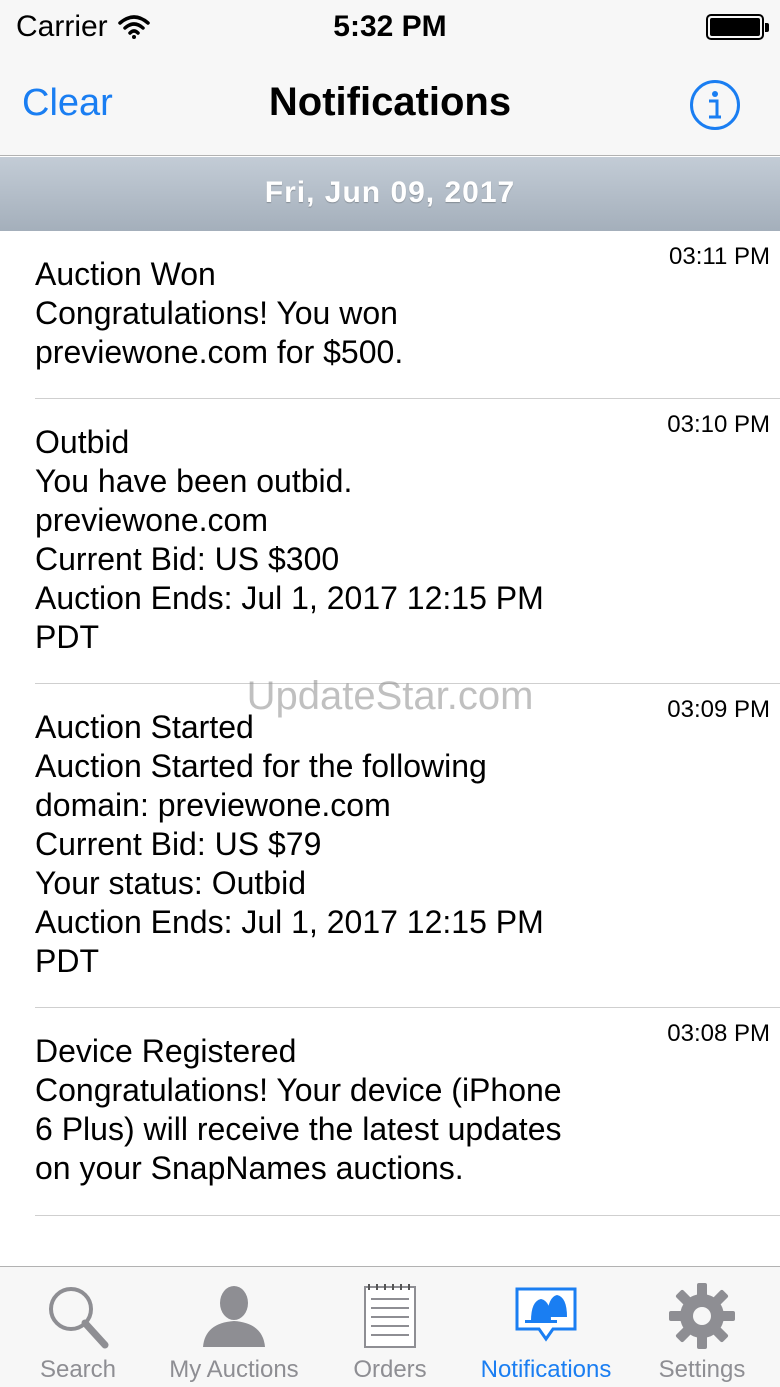 This screenshot has width=780, height=1387. I want to click on notification-title: Auction Won, so click(125, 274).